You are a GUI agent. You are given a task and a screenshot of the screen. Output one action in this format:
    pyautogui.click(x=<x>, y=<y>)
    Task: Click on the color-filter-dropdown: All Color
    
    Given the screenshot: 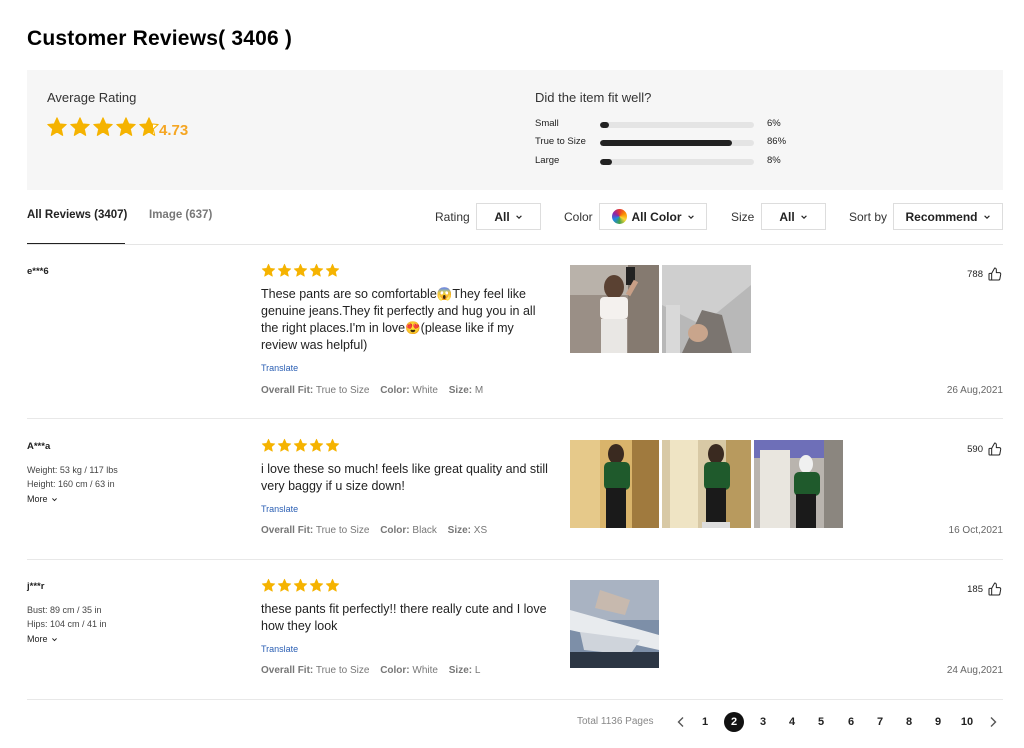 What is the action you would take?
    pyautogui.click(x=653, y=216)
    